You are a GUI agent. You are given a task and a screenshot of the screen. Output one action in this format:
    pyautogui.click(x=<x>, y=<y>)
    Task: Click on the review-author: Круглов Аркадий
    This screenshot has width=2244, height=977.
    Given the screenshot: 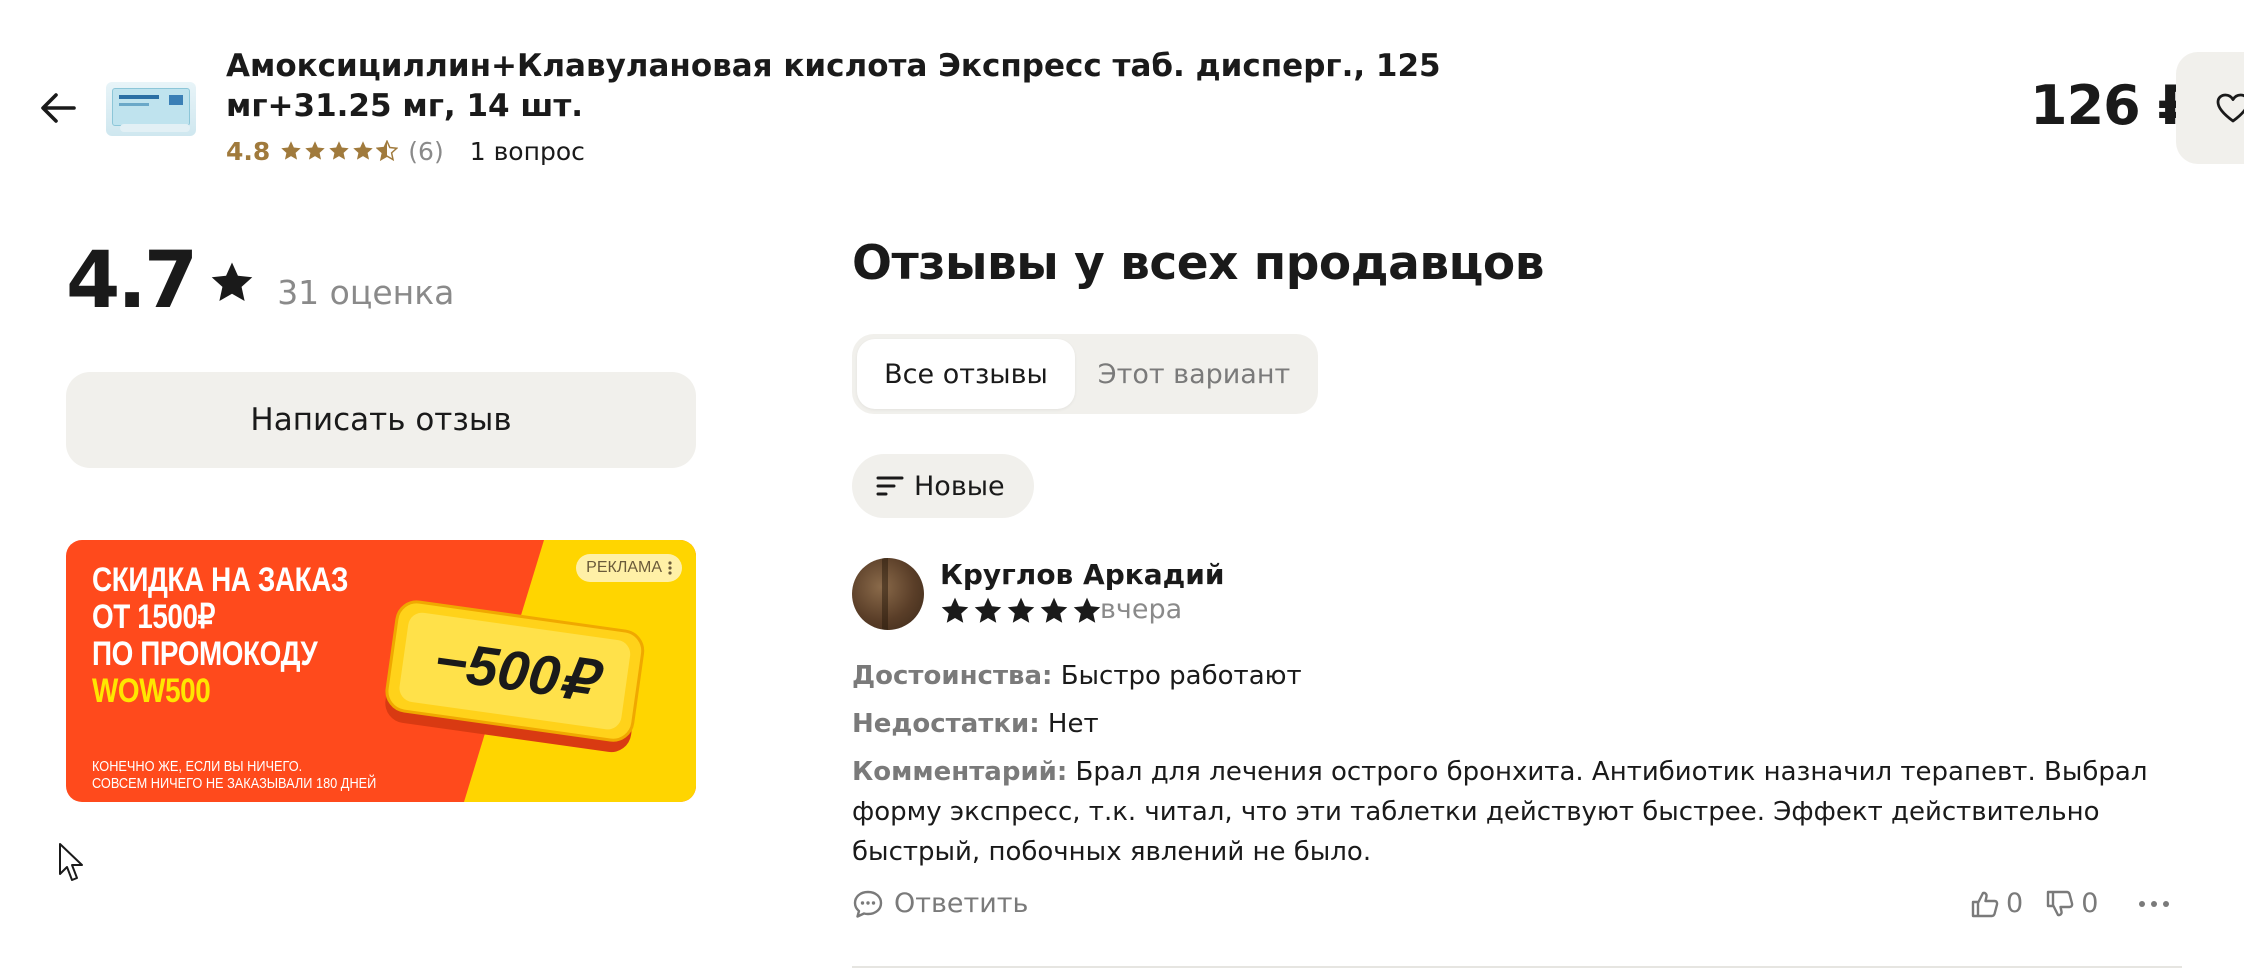 What is the action you would take?
    pyautogui.click(x=1082, y=574)
    